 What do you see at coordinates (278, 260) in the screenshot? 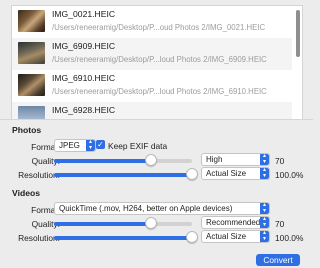
I see `convert-button: Convert` at bounding box center [278, 260].